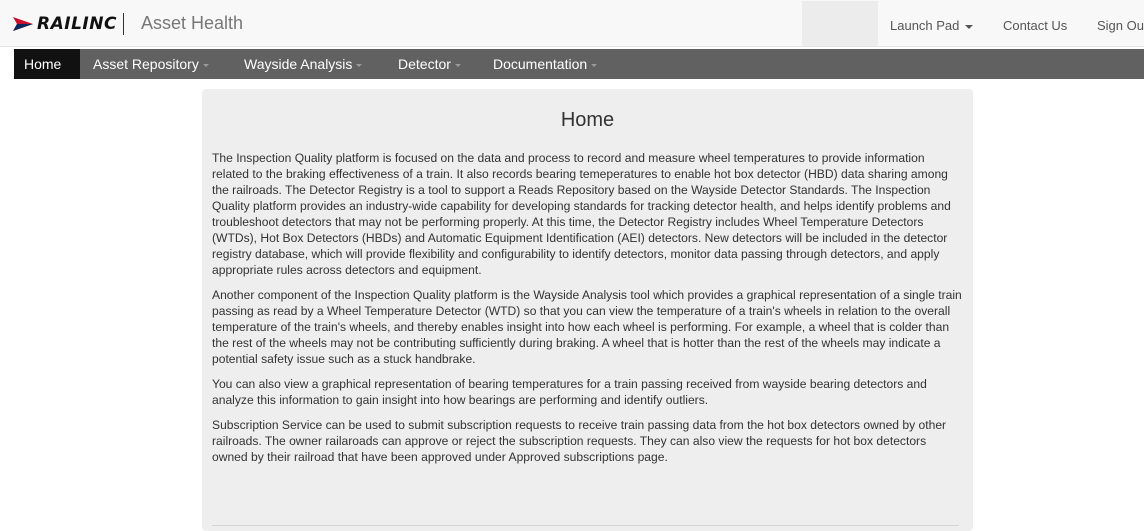 Image resolution: width=1144 pixels, height=531 pixels. Describe the element at coordinates (23, 24) in the screenshot. I see `railinc-swoosh-icon` at that location.